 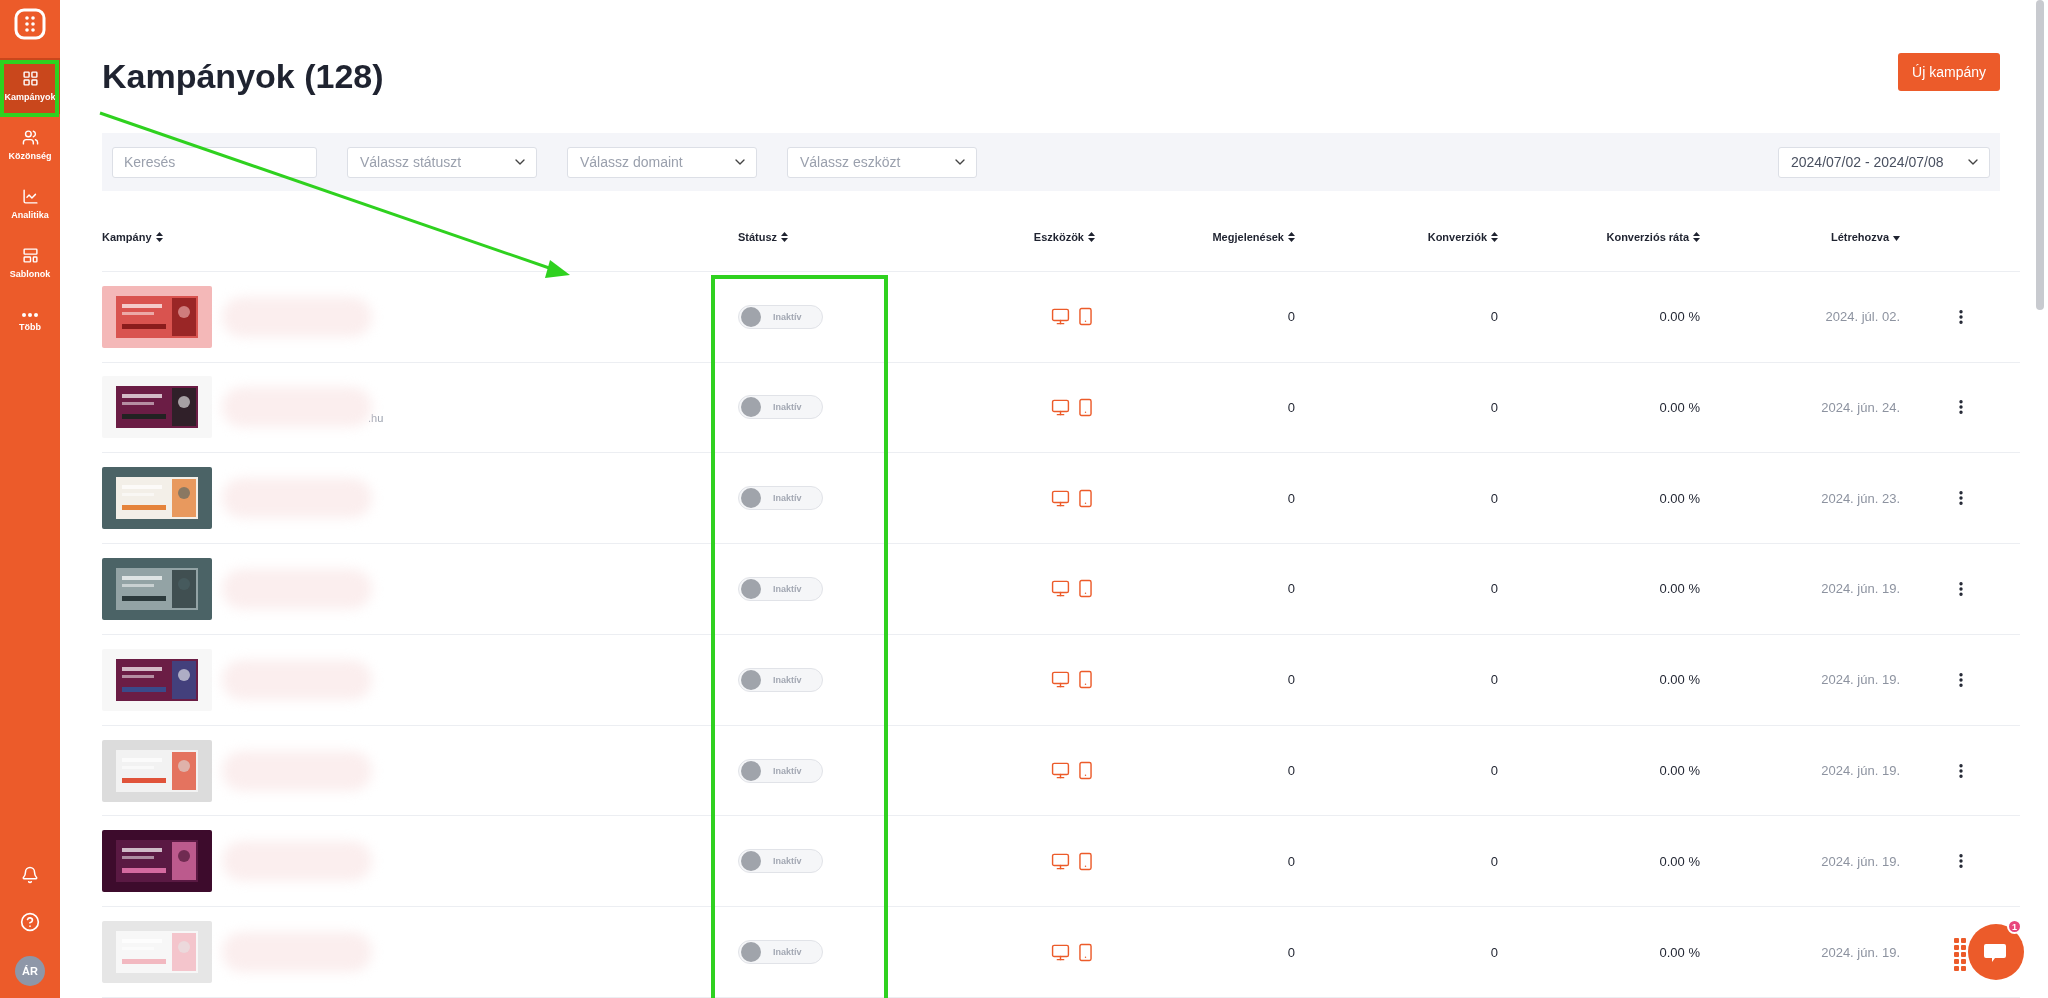 I want to click on column-label: Eszközök, so click(x=1058, y=236).